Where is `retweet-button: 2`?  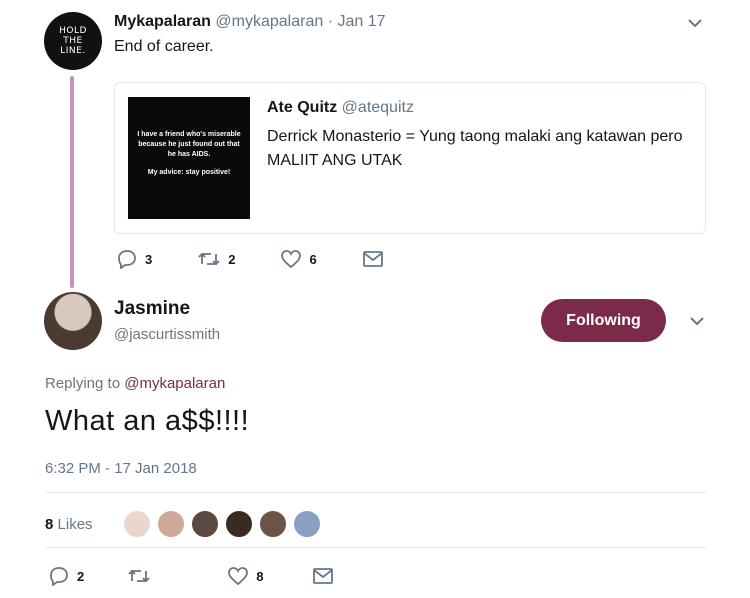 retweet-button: 2 is located at coordinates (216, 259).